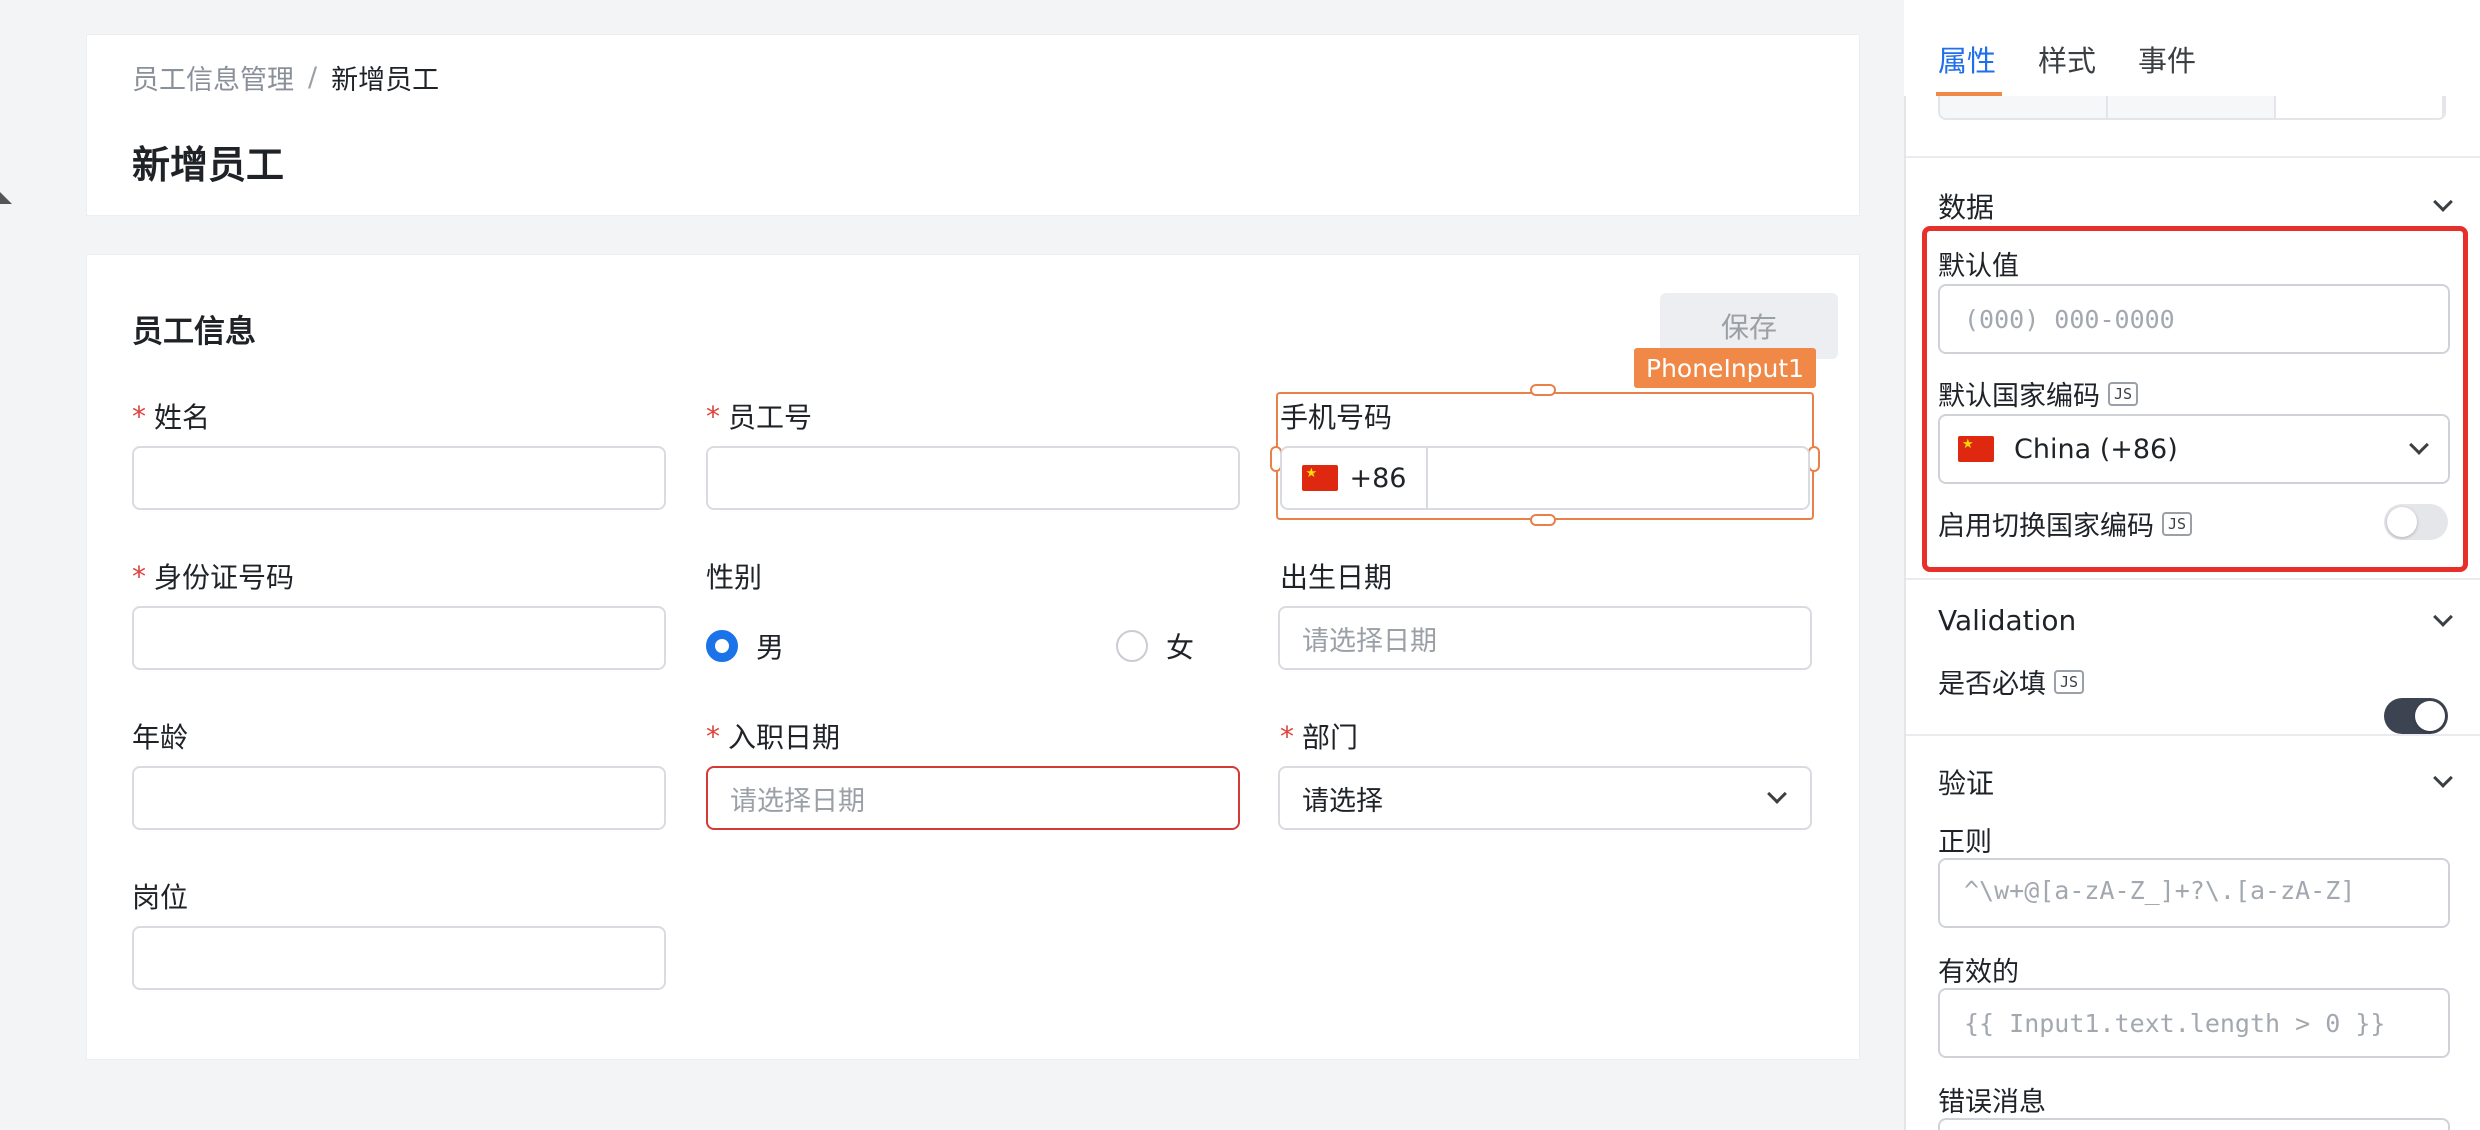 Image resolution: width=2480 pixels, height=1130 pixels. I want to click on phone-input: +86, so click(1545, 478).